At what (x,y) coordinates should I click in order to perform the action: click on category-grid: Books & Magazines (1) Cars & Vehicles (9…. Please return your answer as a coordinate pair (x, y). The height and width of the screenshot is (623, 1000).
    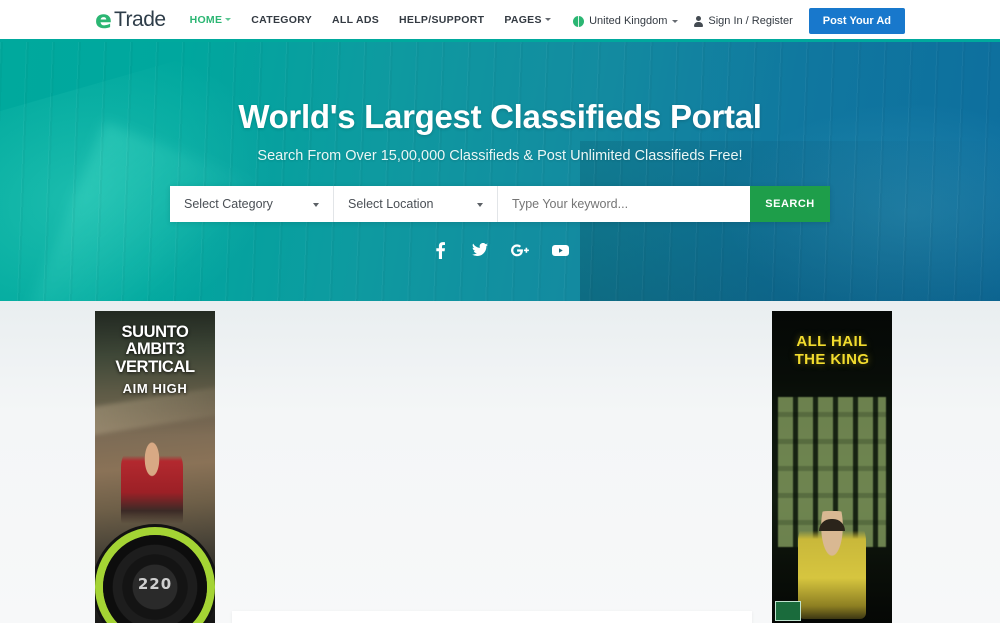
    Looking at the image, I should click on (492, 617).